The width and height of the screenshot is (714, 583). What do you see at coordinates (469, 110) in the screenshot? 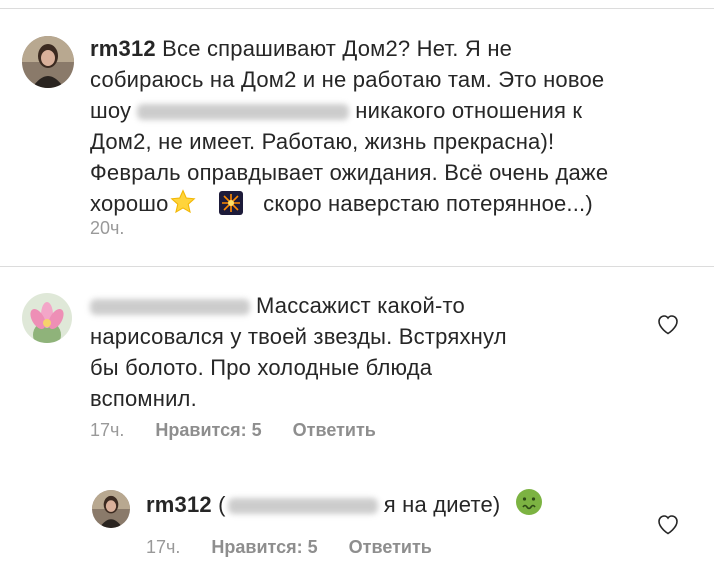
I see `comment-text-line: никакого отношения к` at bounding box center [469, 110].